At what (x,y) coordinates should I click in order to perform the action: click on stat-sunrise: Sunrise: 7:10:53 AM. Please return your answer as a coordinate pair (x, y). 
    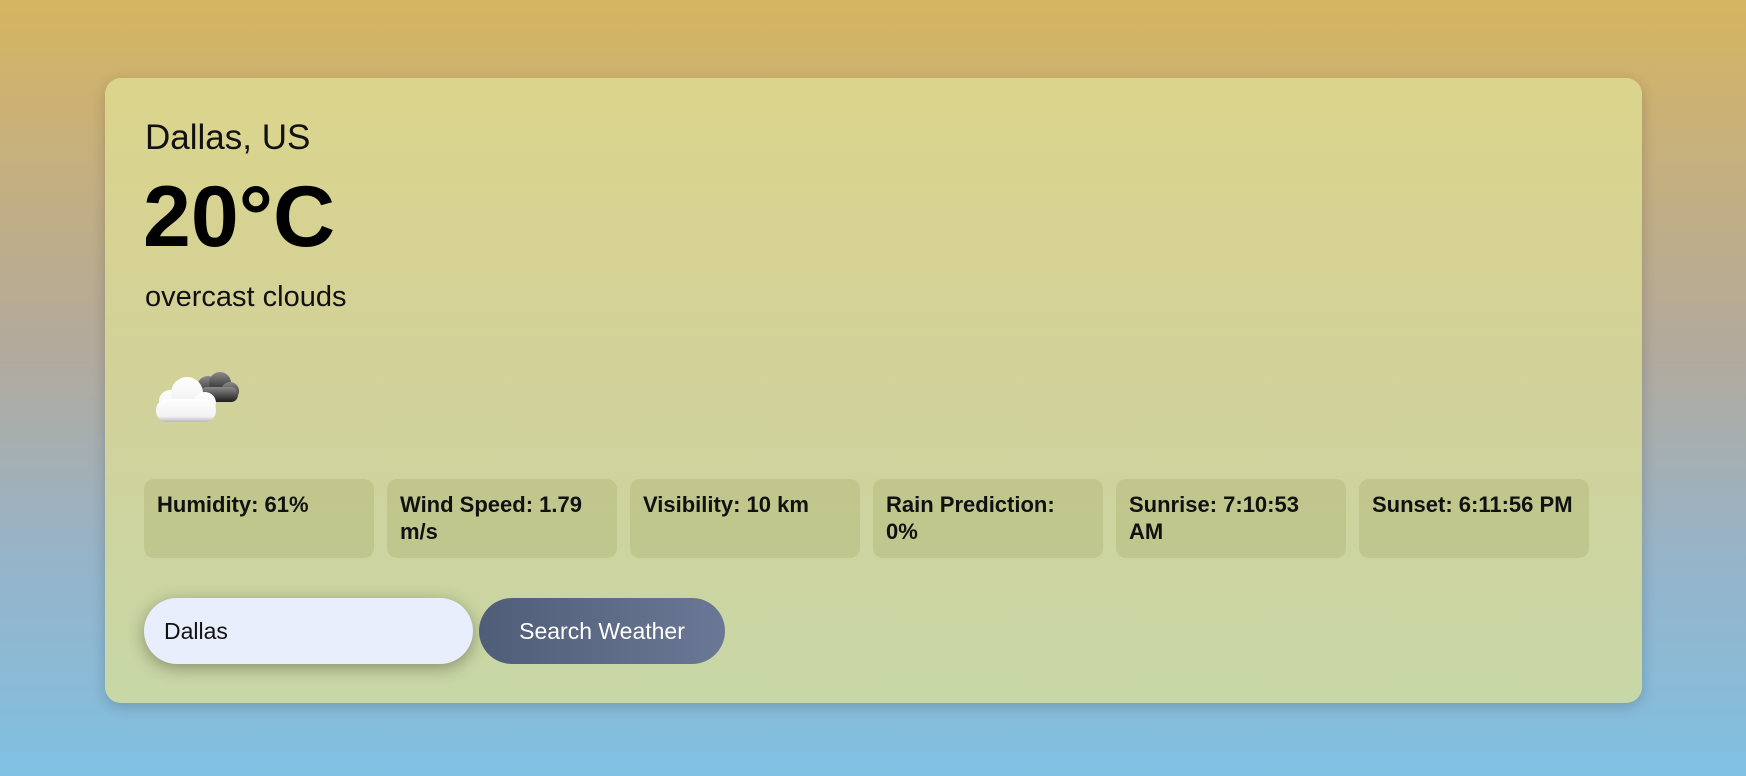
    Looking at the image, I should click on (1231, 518).